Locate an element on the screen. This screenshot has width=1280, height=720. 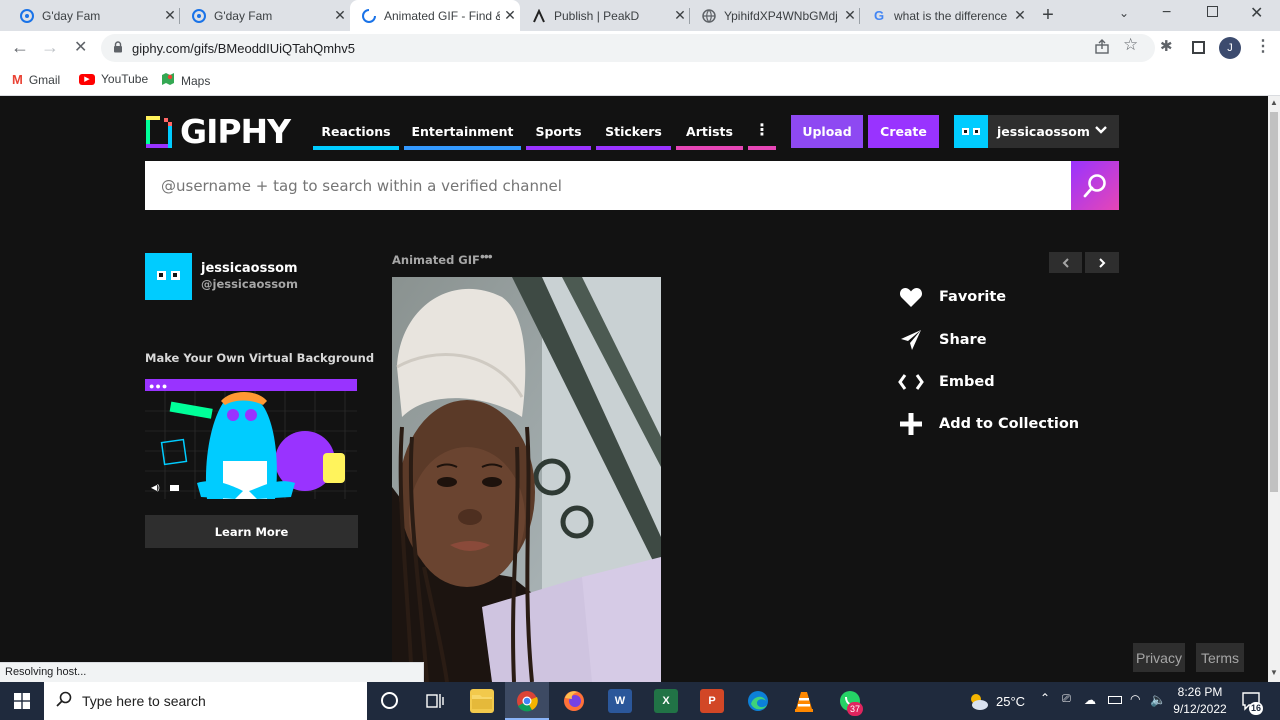
hive-icon is located at coordinates (27, 15).